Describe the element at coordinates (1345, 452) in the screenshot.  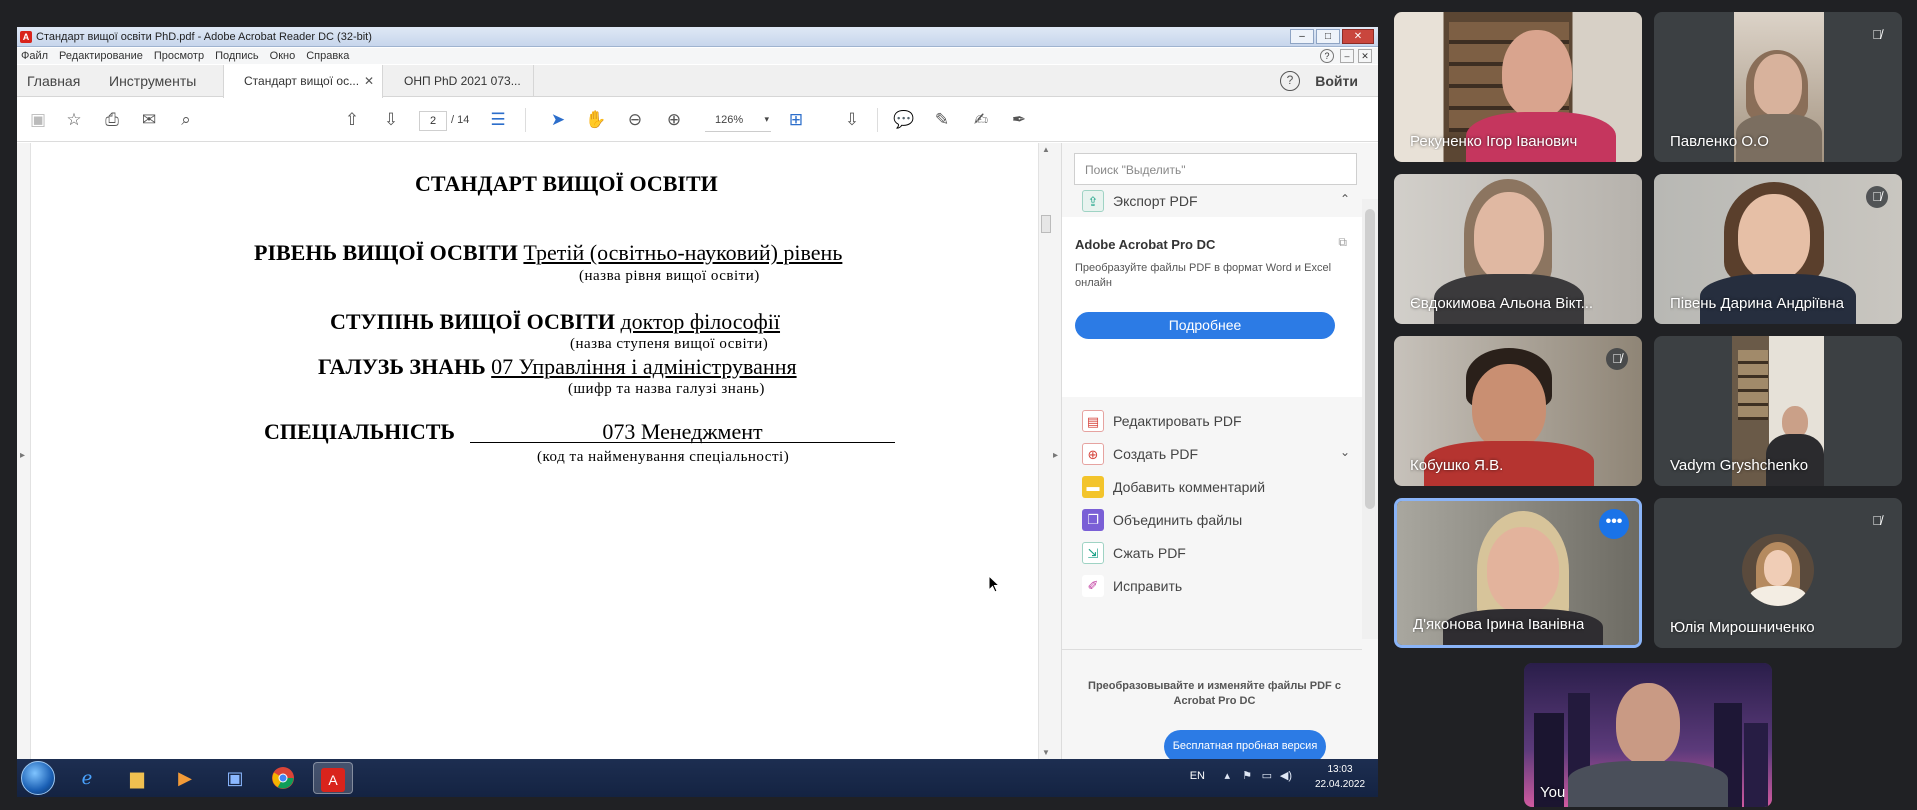
I see `chevron-down-icon: ⌄` at that location.